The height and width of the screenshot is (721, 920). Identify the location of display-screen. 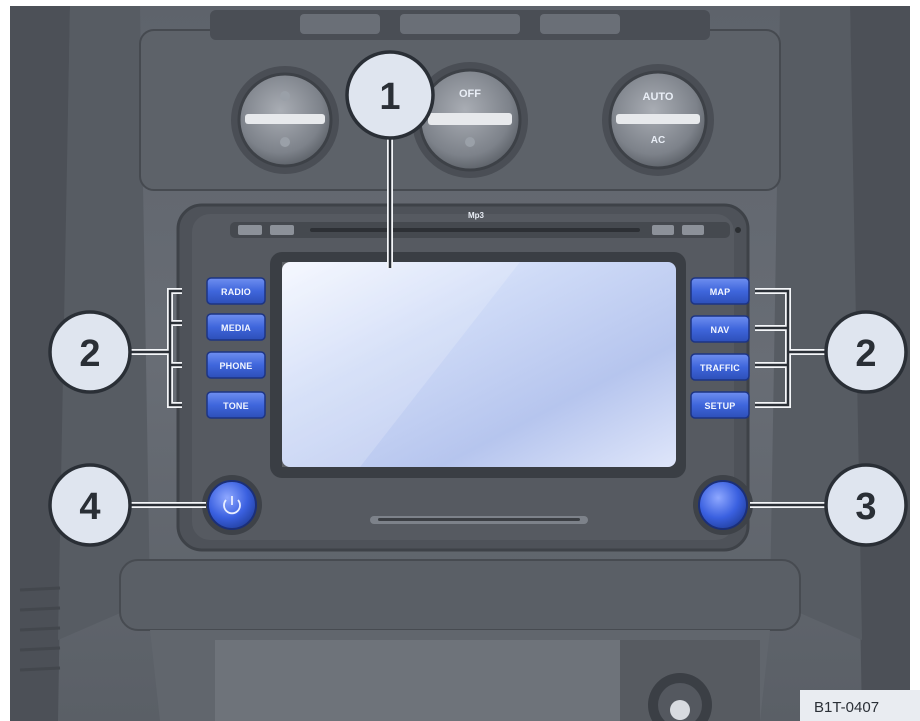
(478, 365).